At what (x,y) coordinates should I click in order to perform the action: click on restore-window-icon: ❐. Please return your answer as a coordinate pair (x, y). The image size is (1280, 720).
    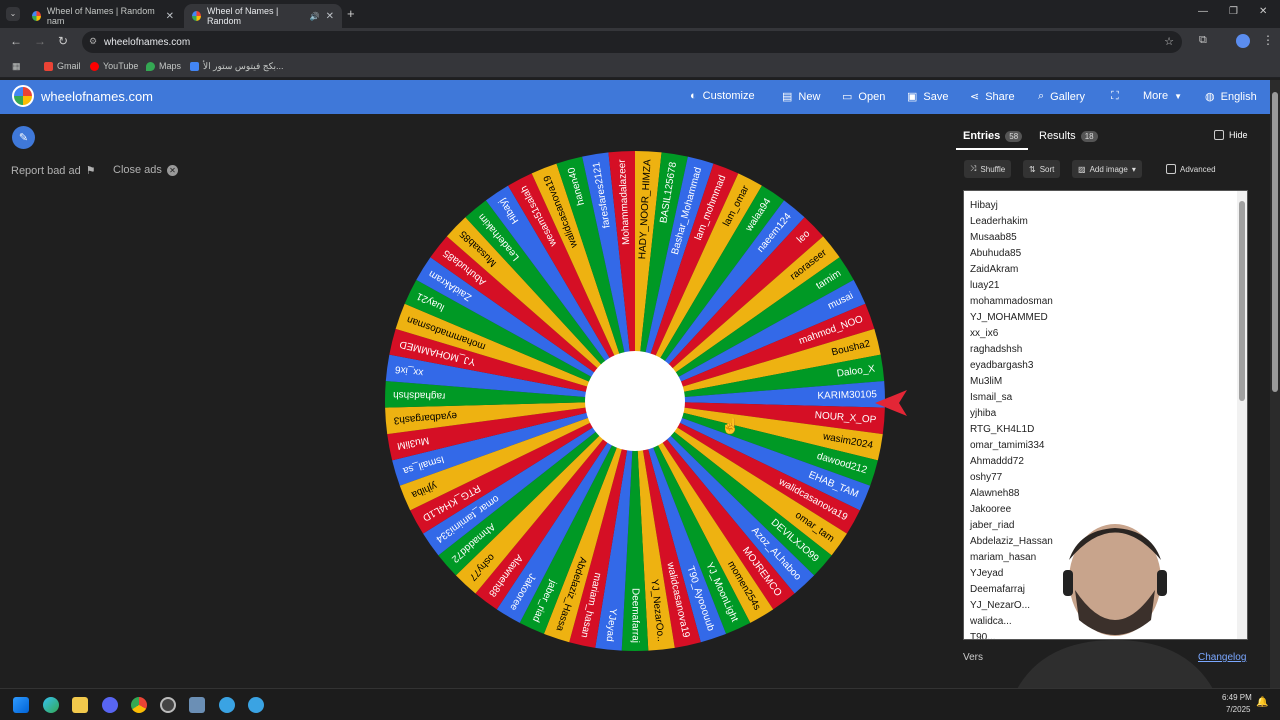
    Looking at the image, I should click on (1233, 11).